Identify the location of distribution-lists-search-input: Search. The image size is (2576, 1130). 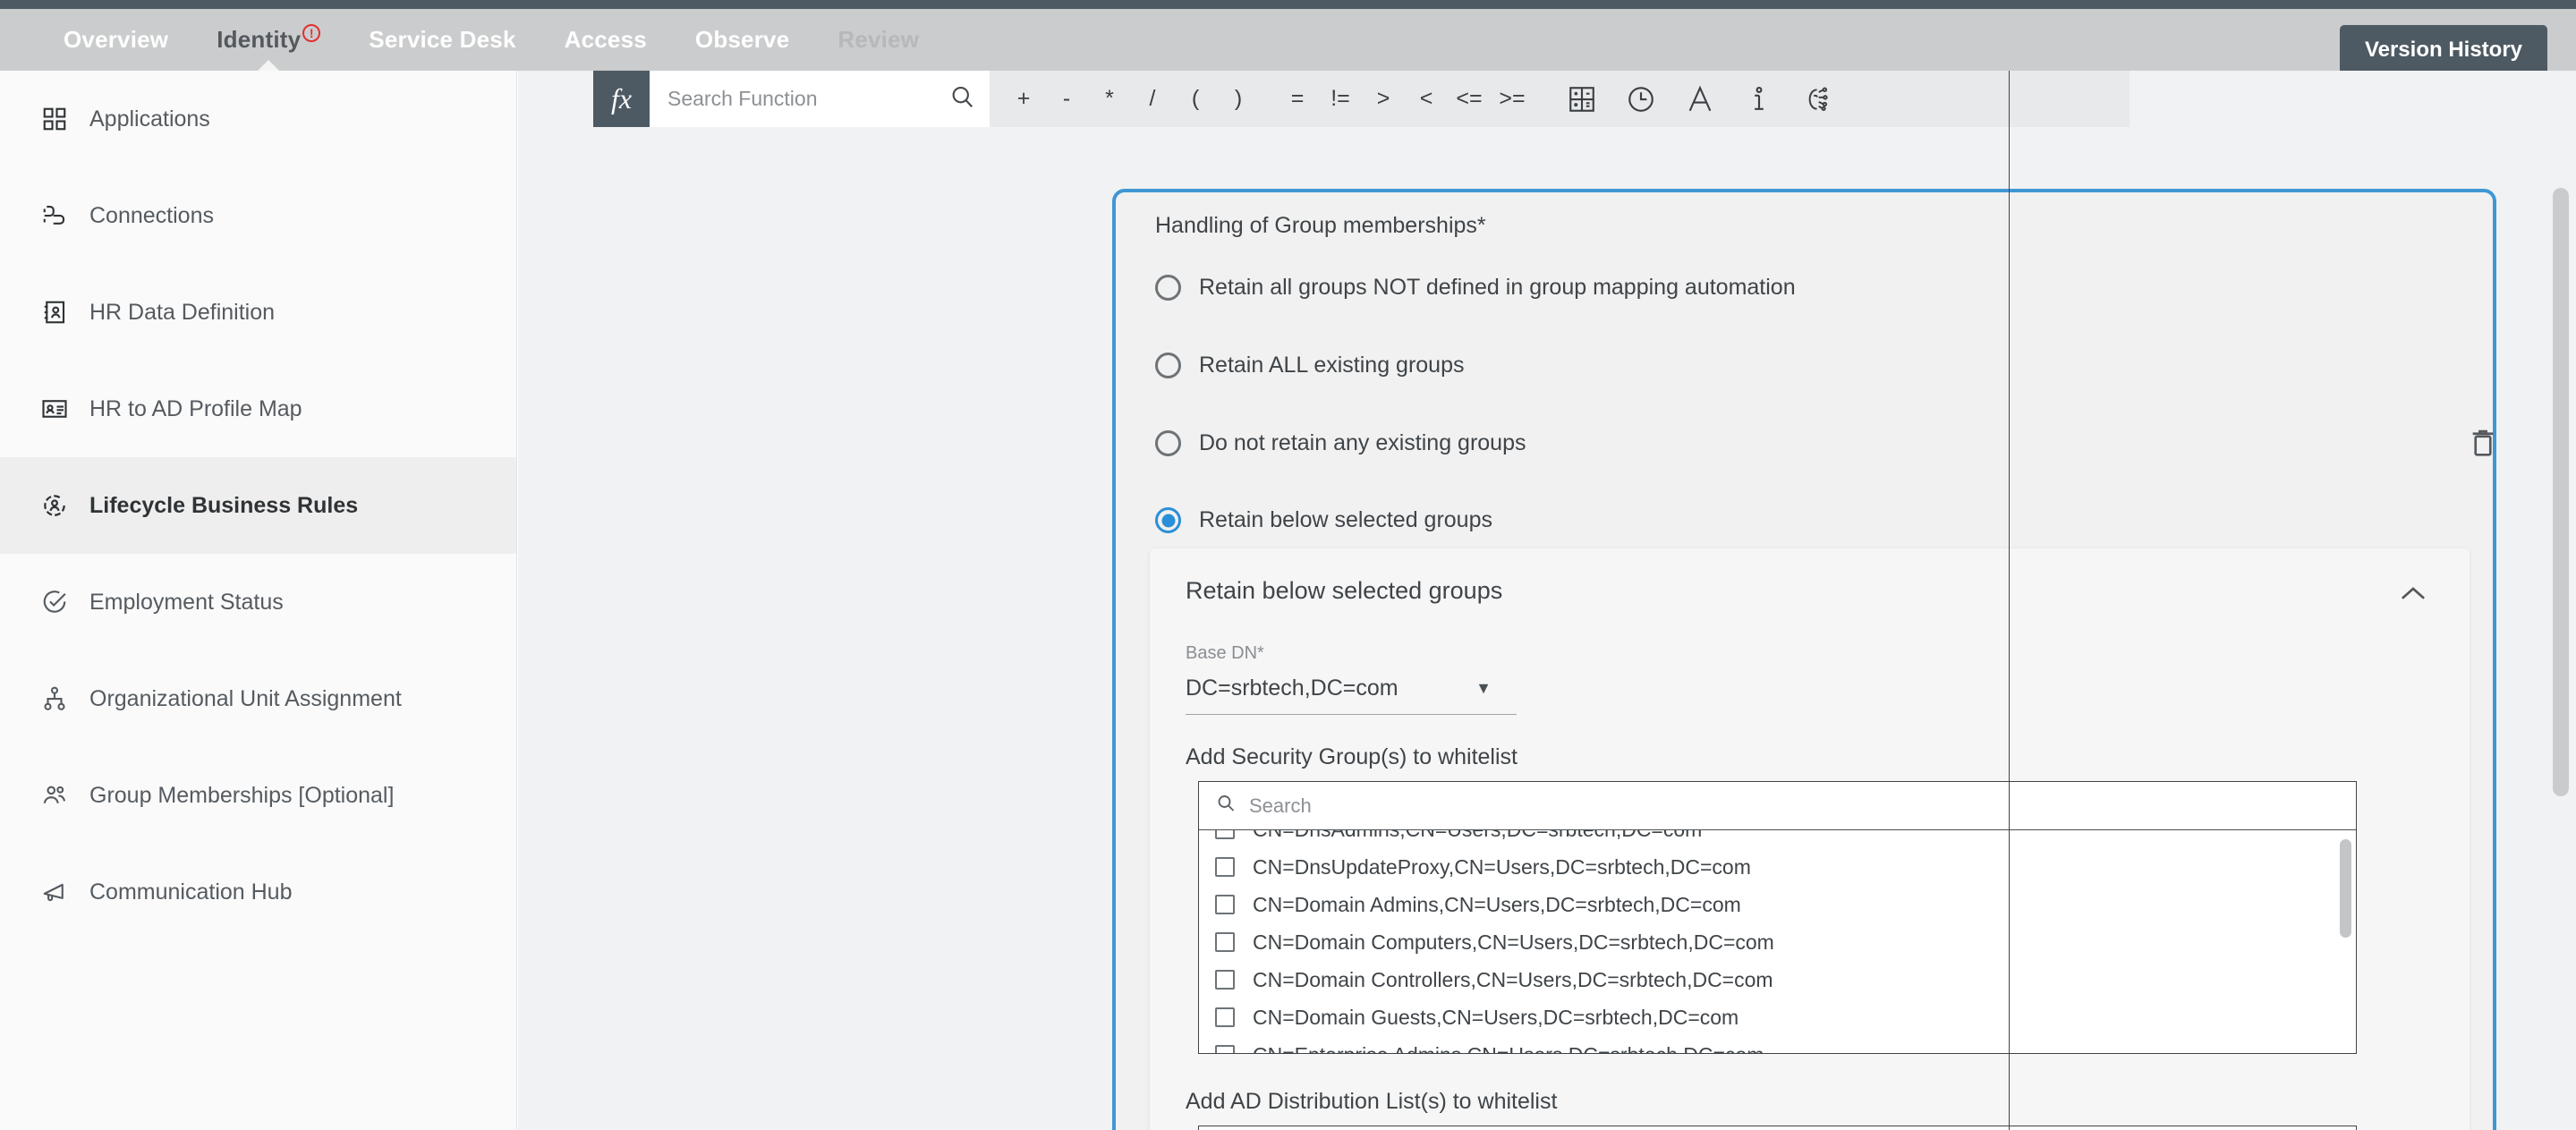
(1777, 1128).